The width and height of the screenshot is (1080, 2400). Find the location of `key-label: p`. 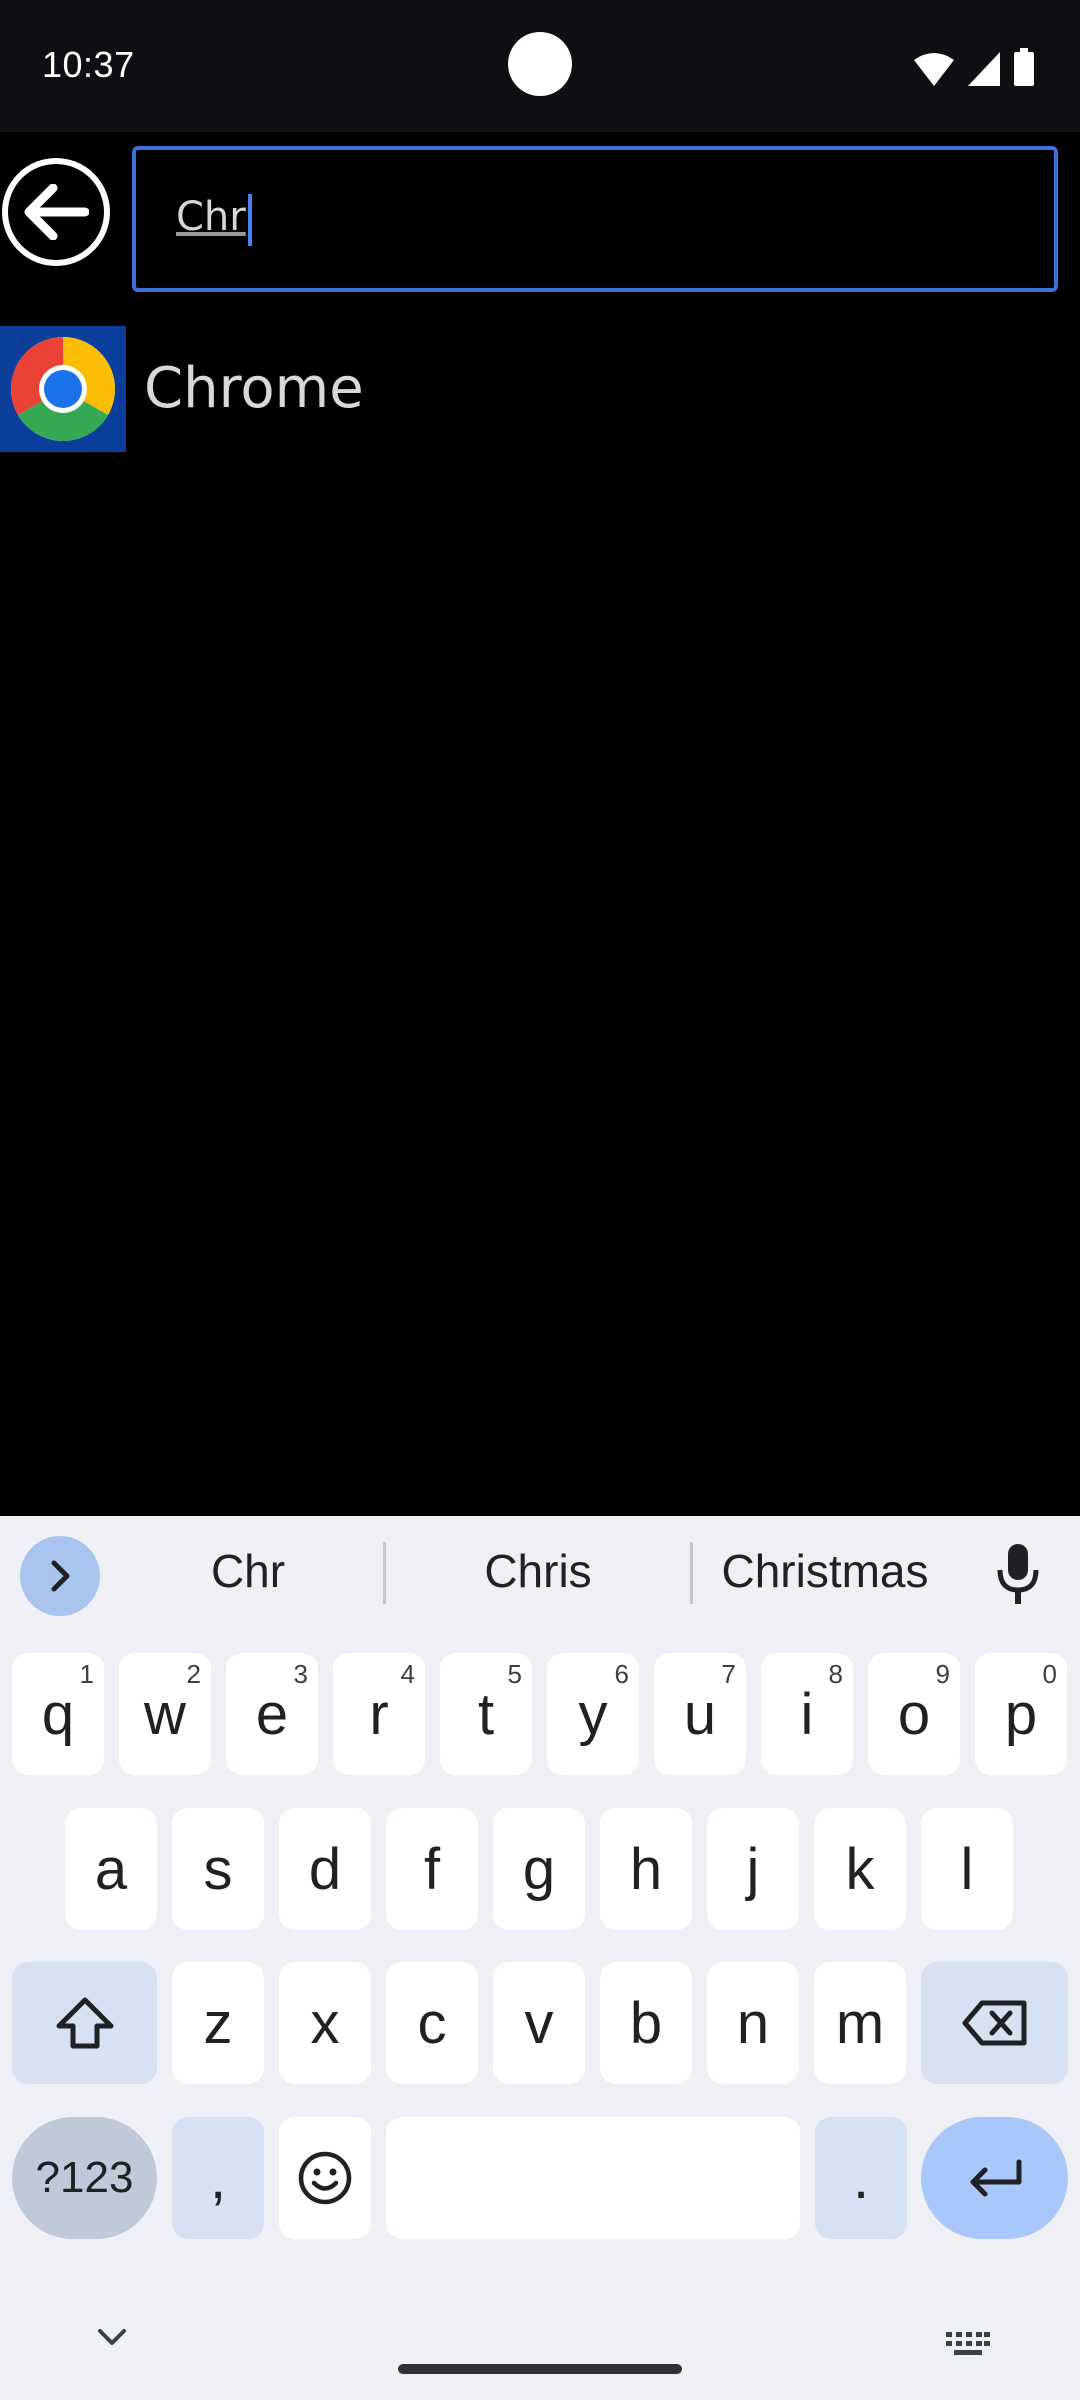

key-label: p is located at coordinates (1021, 1714).